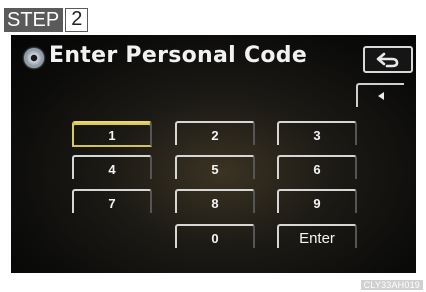  I want to click on left-triangle-icon, so click(381, 96).